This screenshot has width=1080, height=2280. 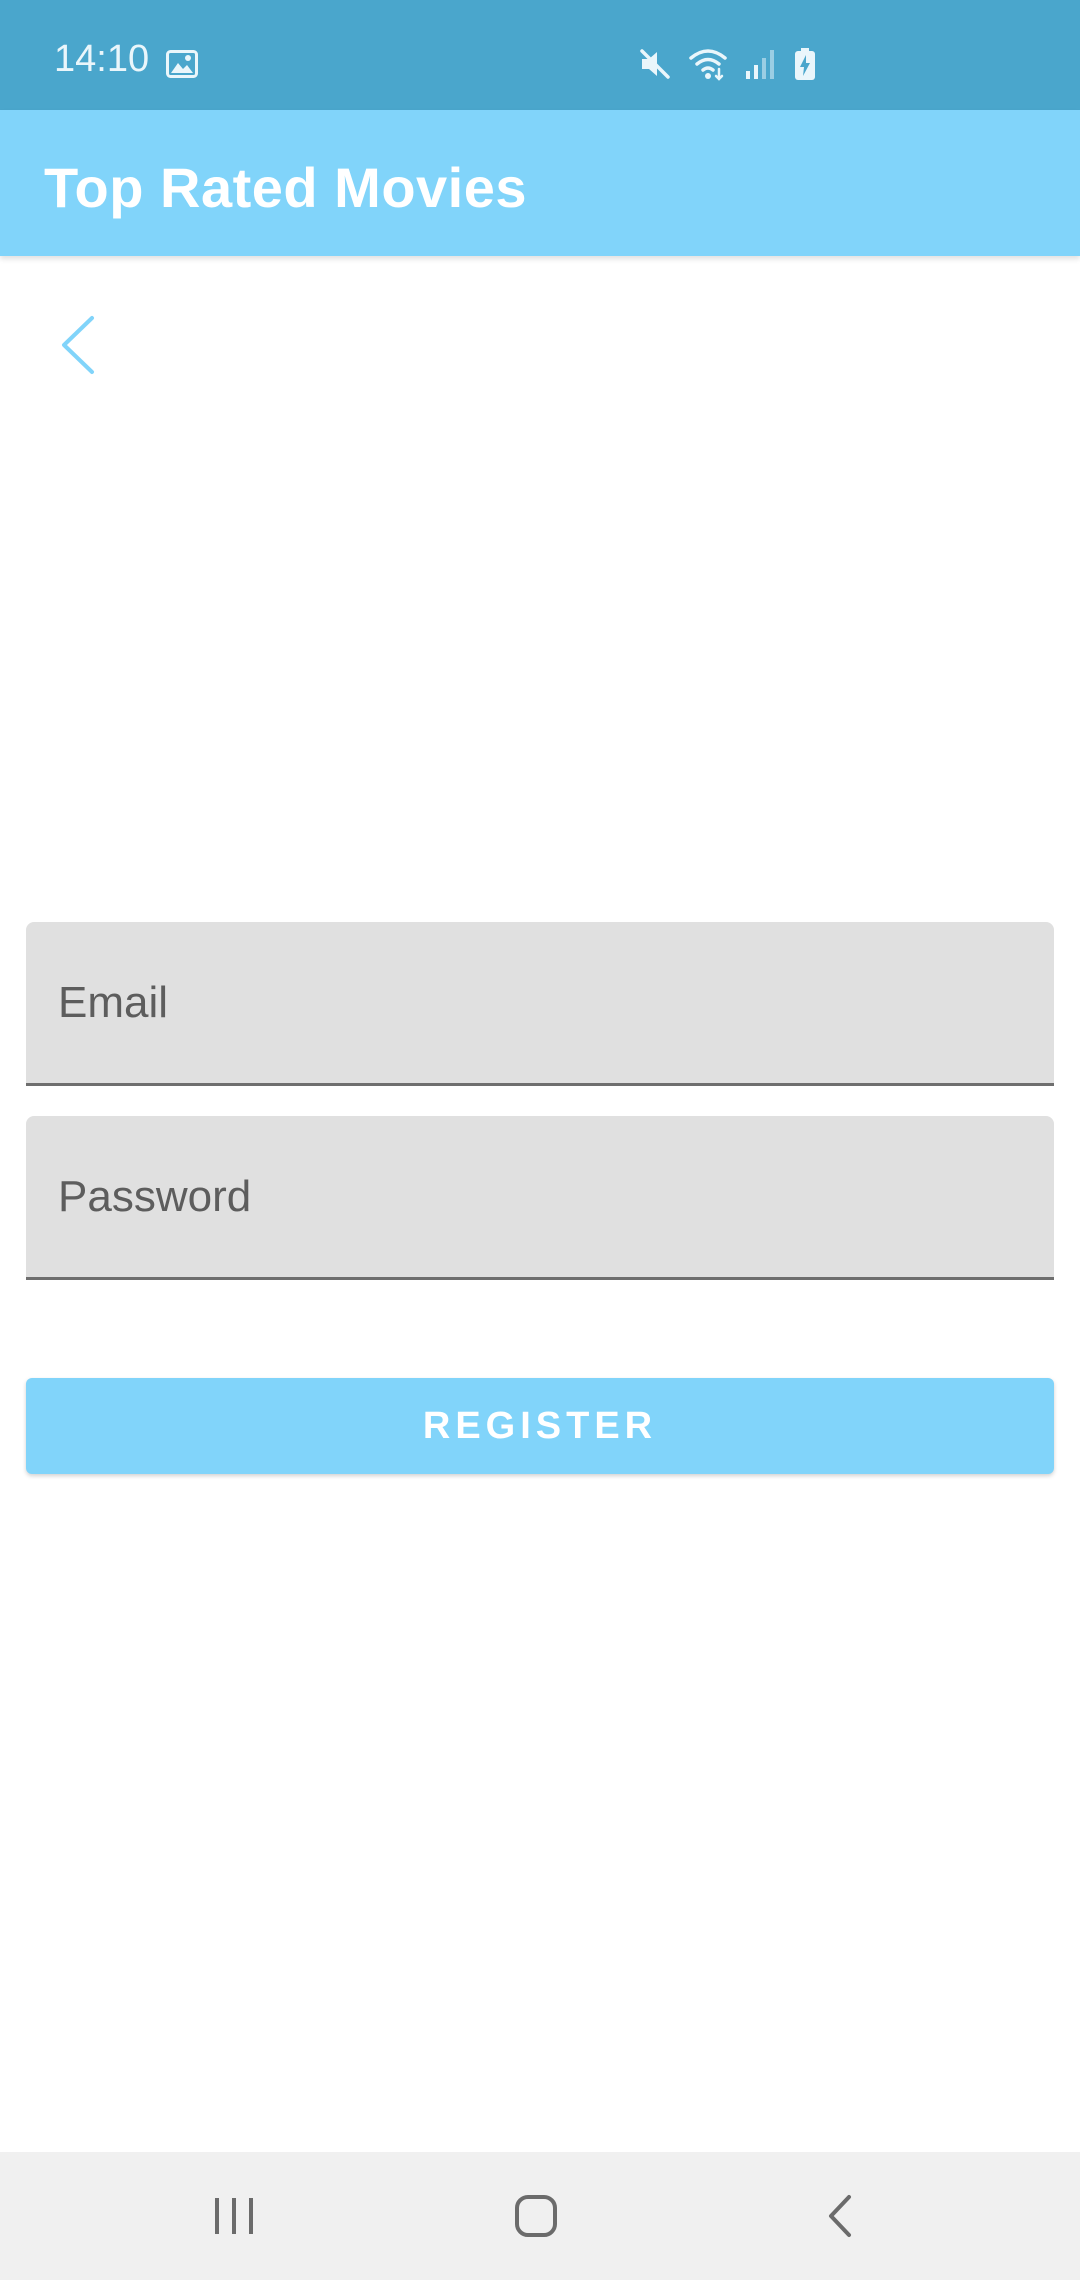 What do you see at coordinates (708, 65) in the screenshot?
I see `wifi-icon` at bounding box center [708, 65].